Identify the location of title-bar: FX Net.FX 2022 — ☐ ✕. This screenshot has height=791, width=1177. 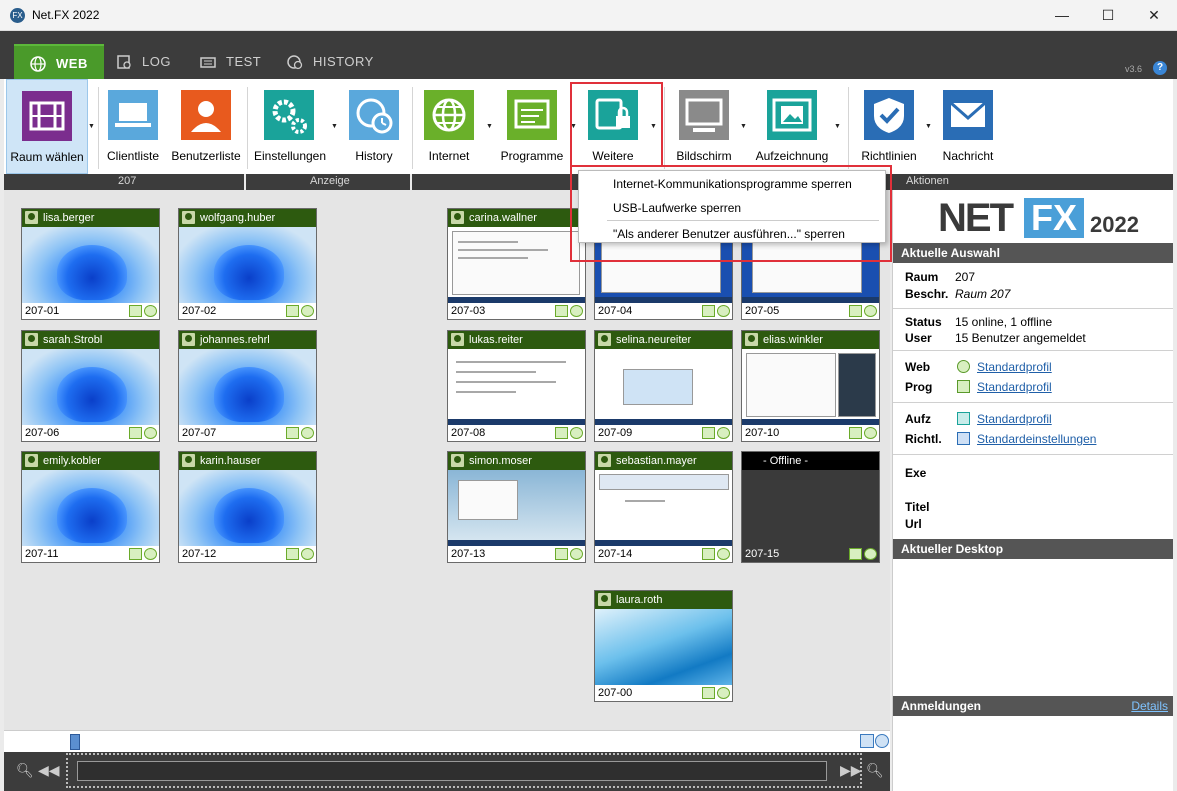
(588, 15).